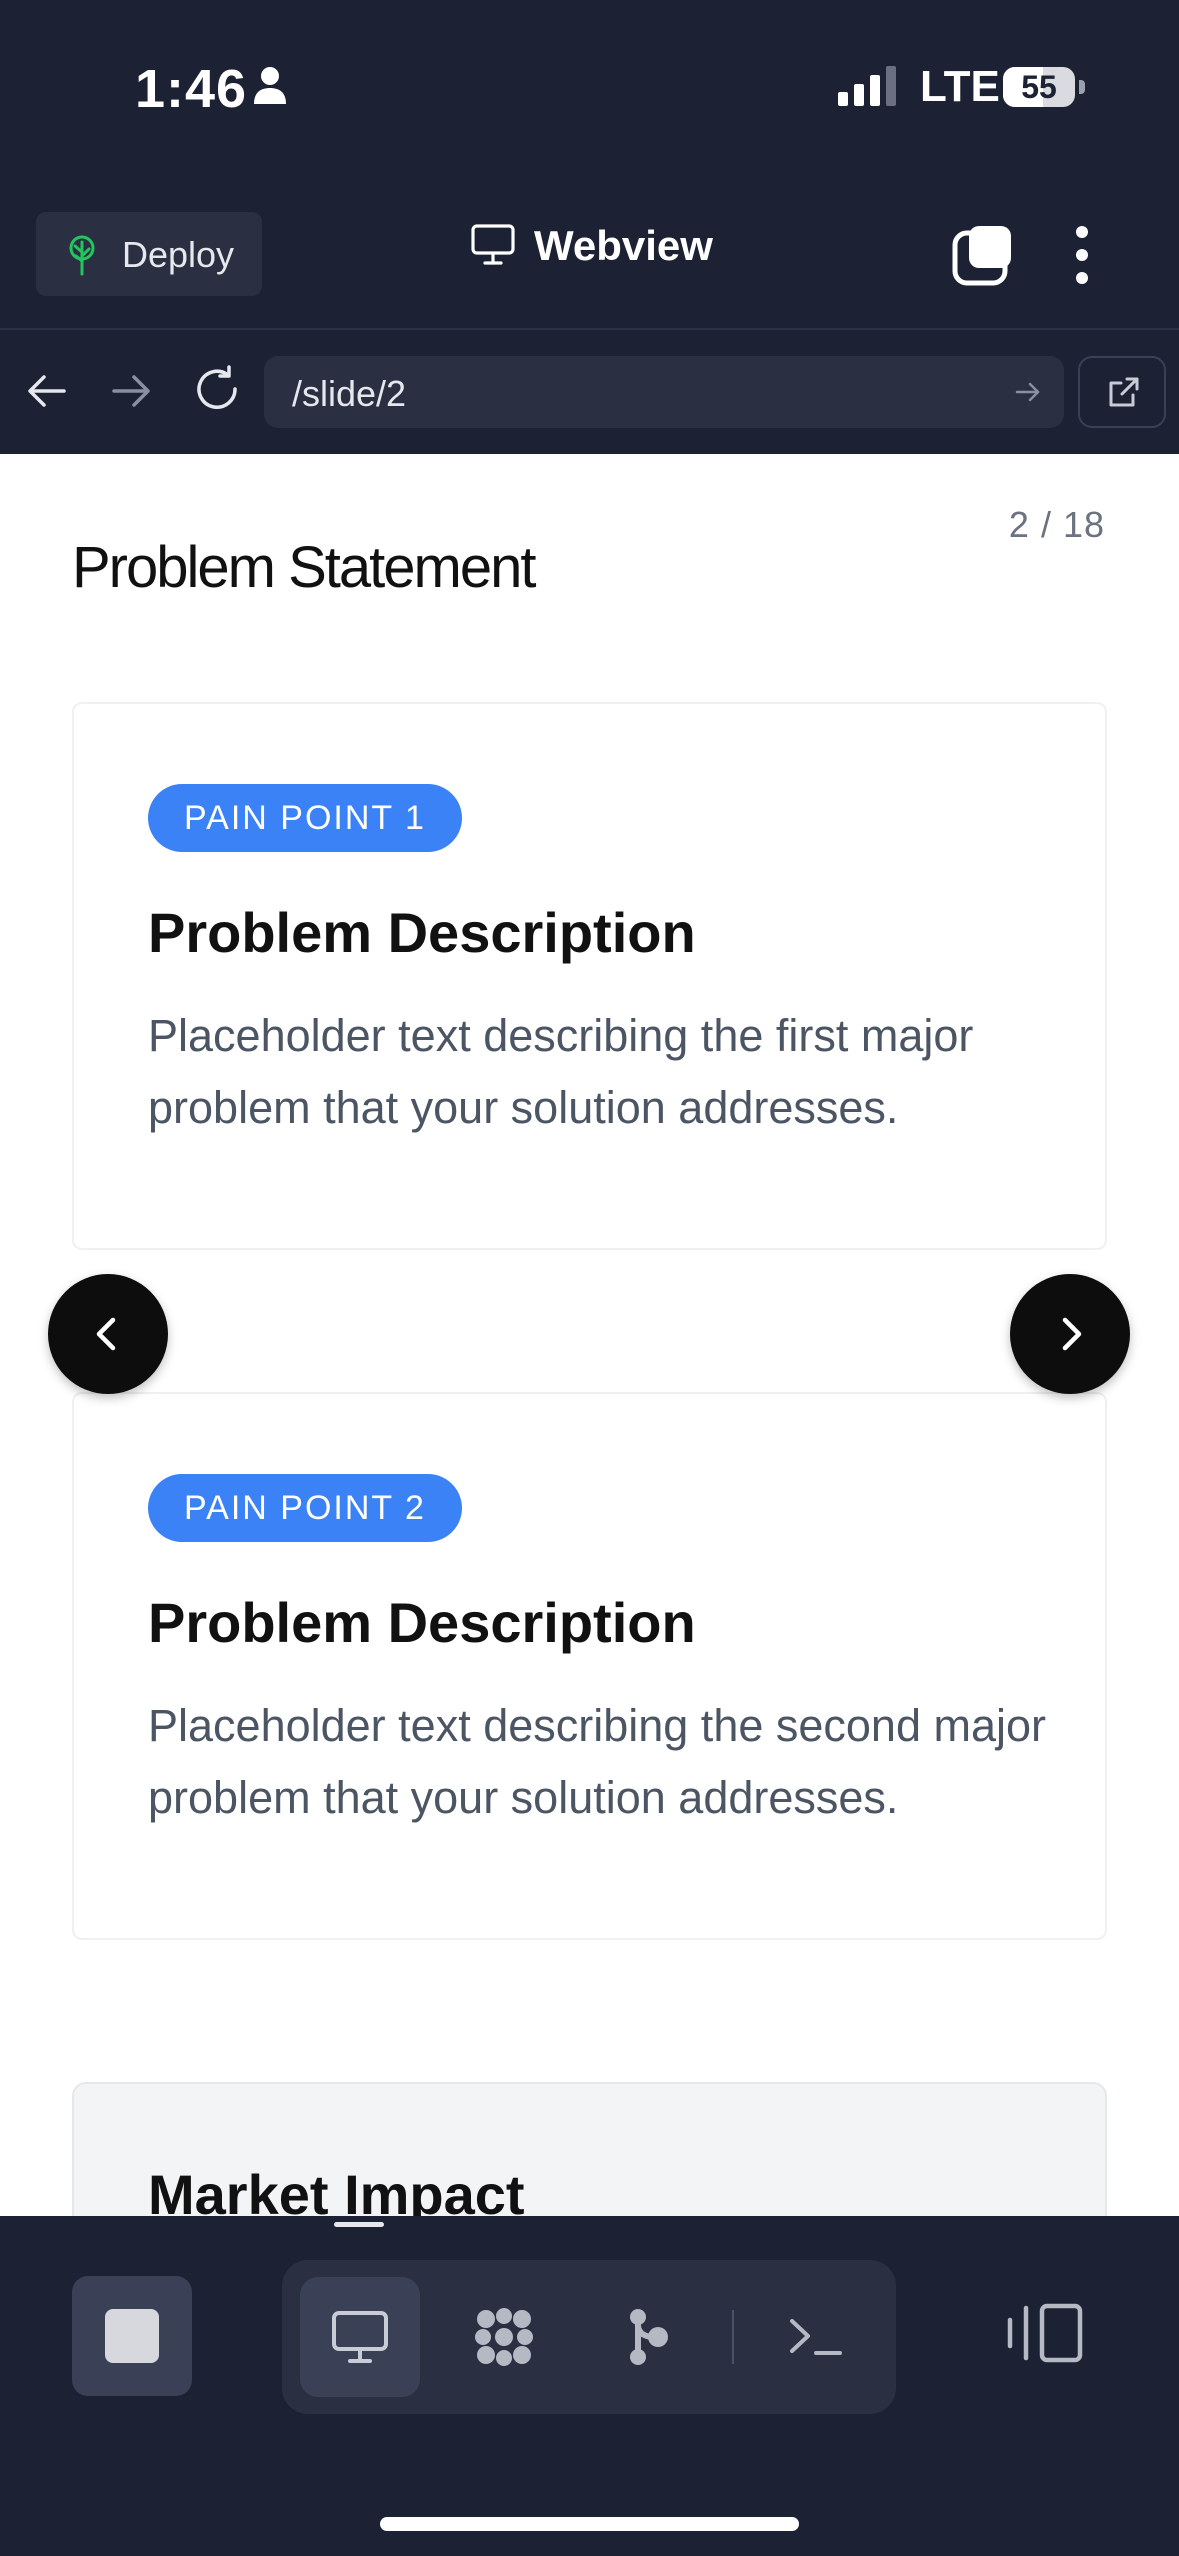 This screenshot has width=1179, height=2556. I want to click on battery-percent: 55, so click(1039, 87).